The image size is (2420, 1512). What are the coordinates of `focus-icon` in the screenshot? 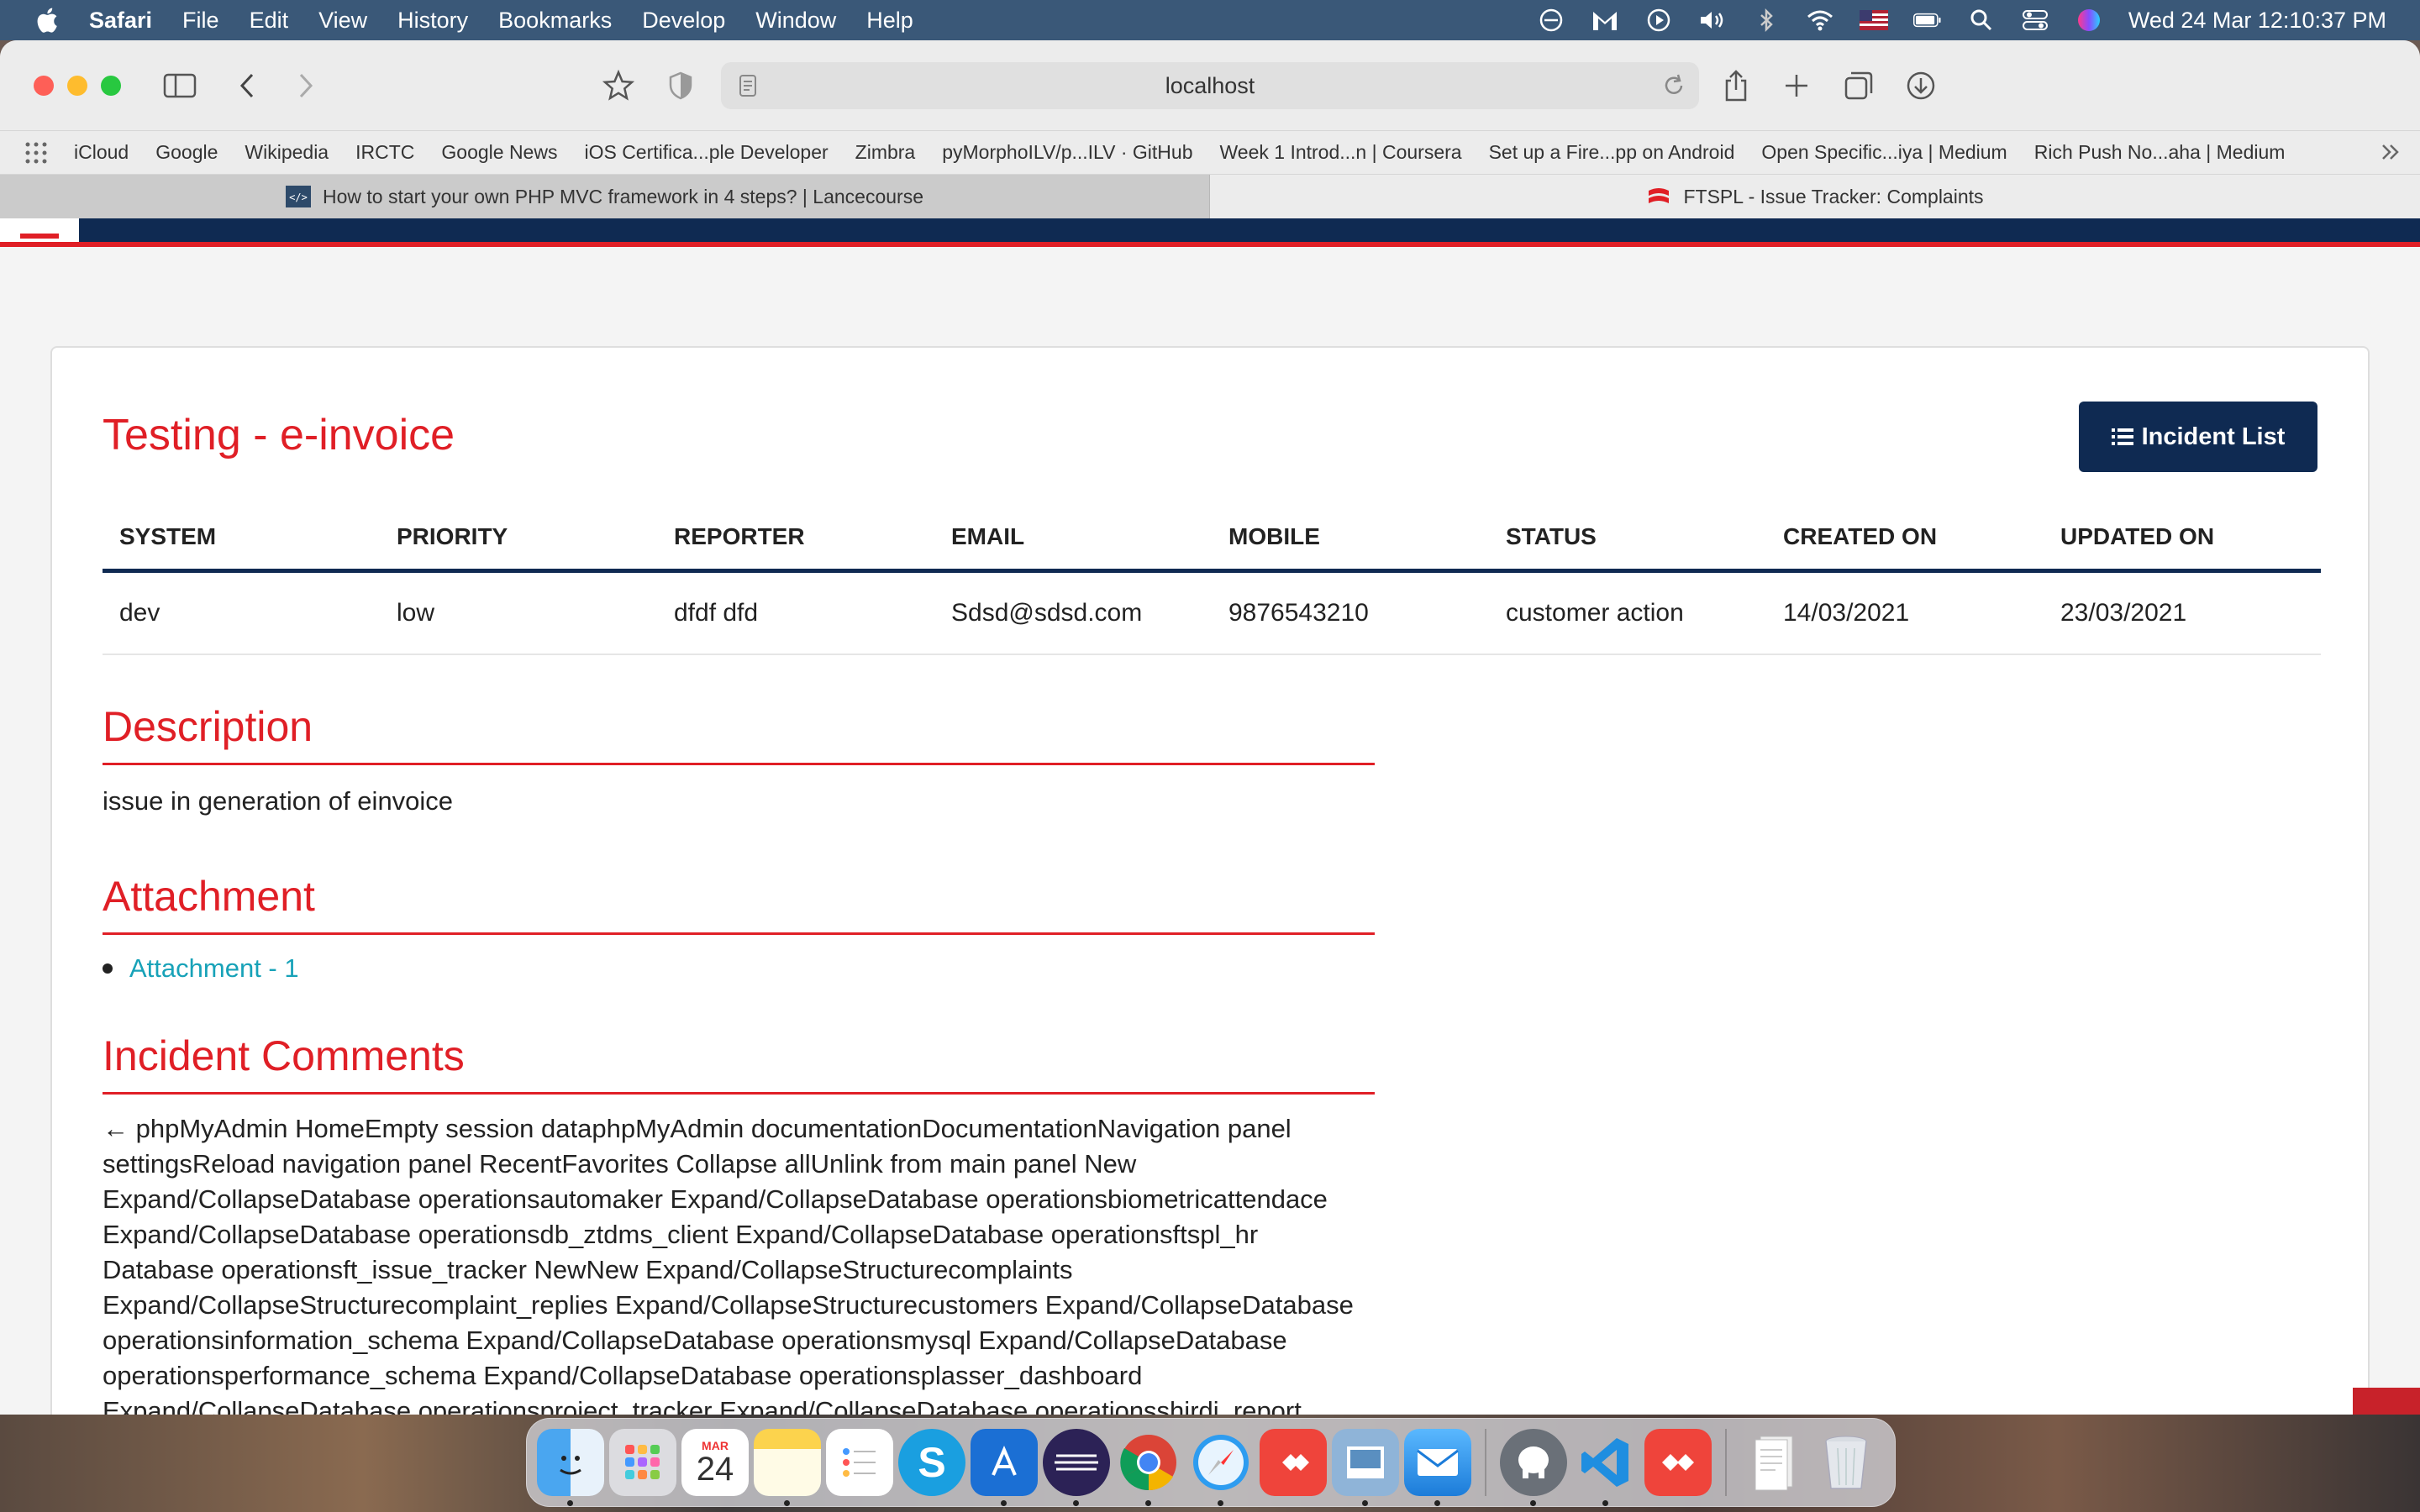 It's located at (1551, 20).